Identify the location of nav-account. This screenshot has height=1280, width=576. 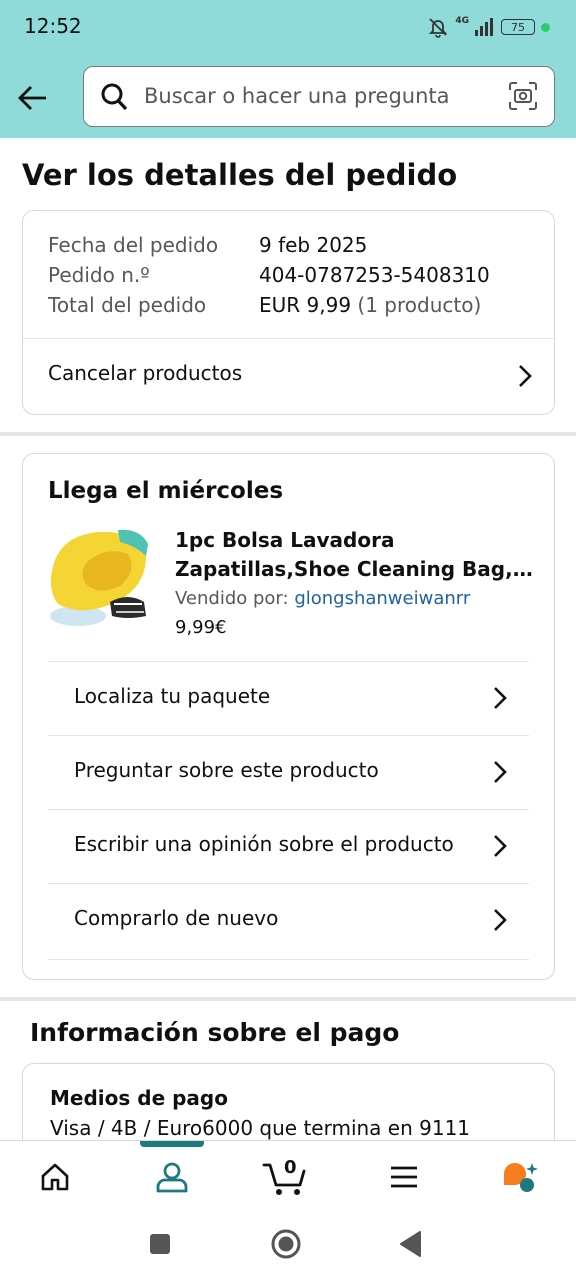
(172, 1177).